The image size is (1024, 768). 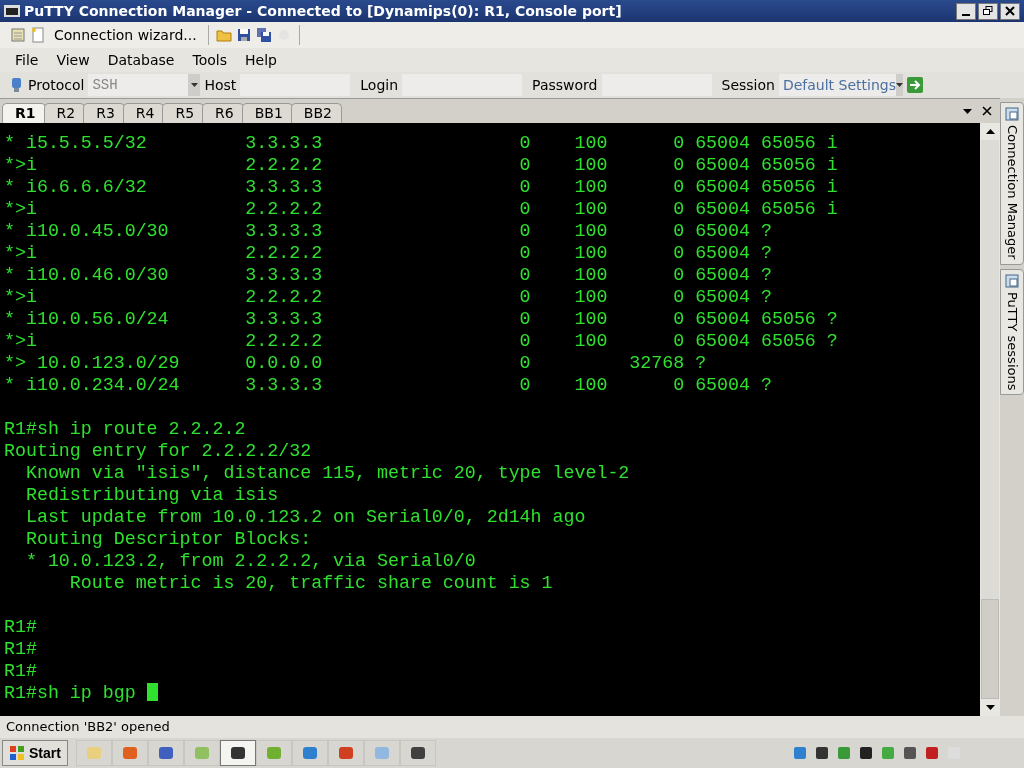 I want to click on terminal-line: * i5.5.5.5/32 3.3.3.3 0 100 0 65004 65056 i, so click(x=421, y=143).